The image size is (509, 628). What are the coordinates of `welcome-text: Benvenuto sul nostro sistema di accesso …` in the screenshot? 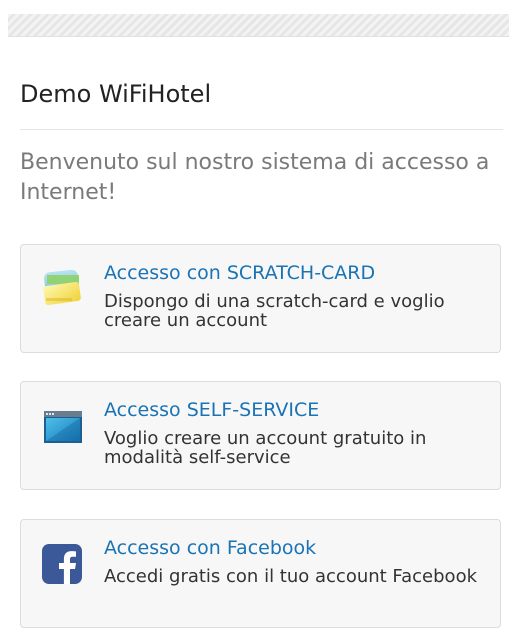 It's located at (255, 177).